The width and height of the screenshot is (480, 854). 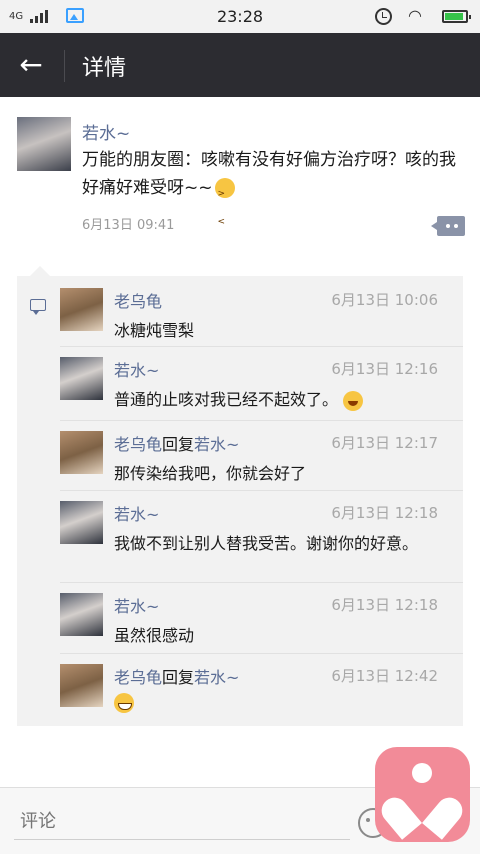 What do you see at coordinates (210, 473) in the screenshot?
I see `comment-text: 那传染给我吧，你就会好了` at bounding box center [210, 473].